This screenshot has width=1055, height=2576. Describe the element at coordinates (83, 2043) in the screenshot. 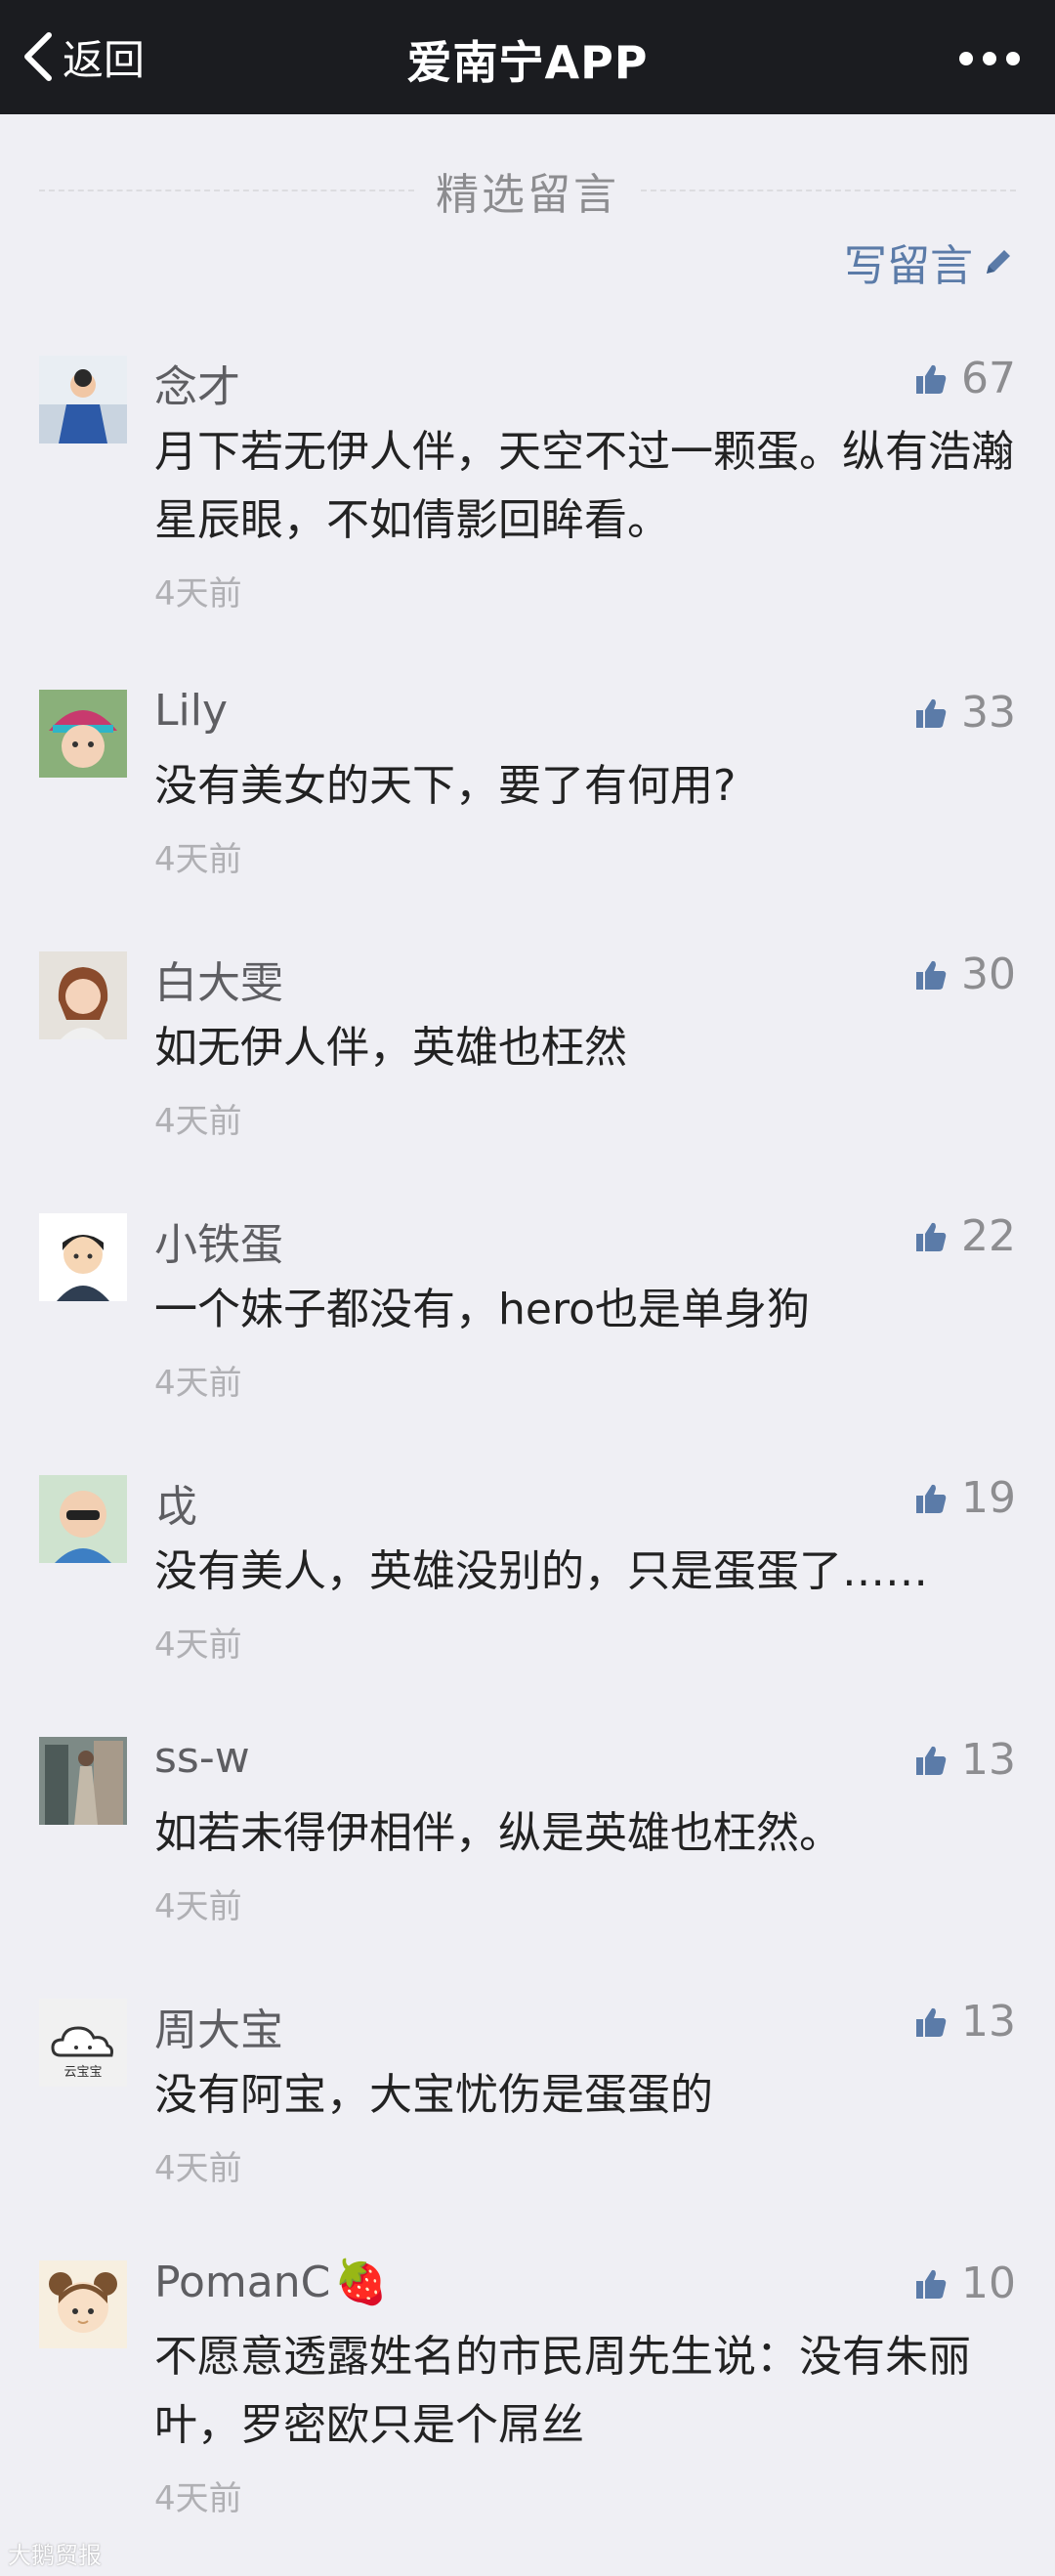

I see `avatar: 云宝宝` at that location.